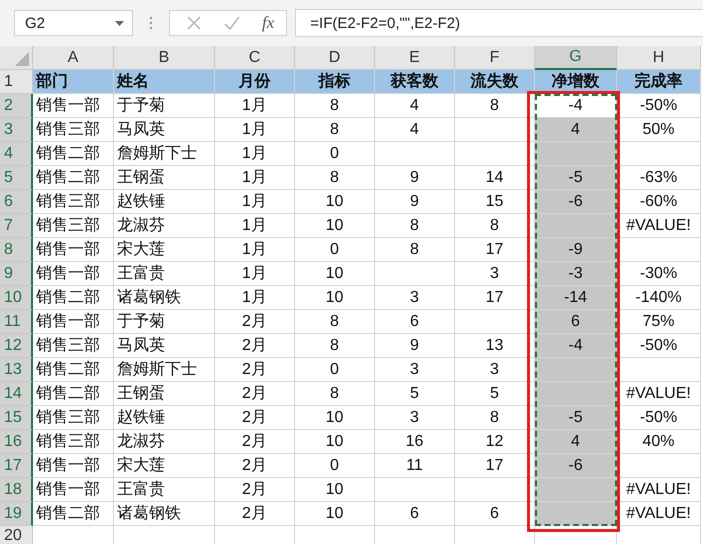 Image resolution: width=703 pixels, height=544 pixels. I want to click on row-header: 19, so click(16, 514).